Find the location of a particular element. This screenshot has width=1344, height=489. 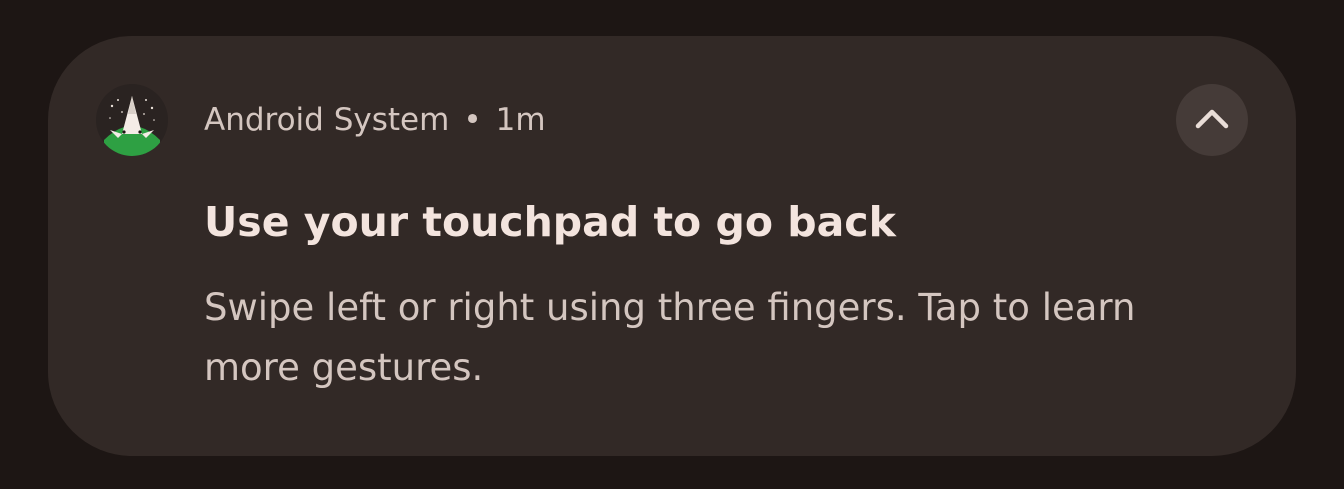

chevron-up-icon is located at coordinates (1212, 119).